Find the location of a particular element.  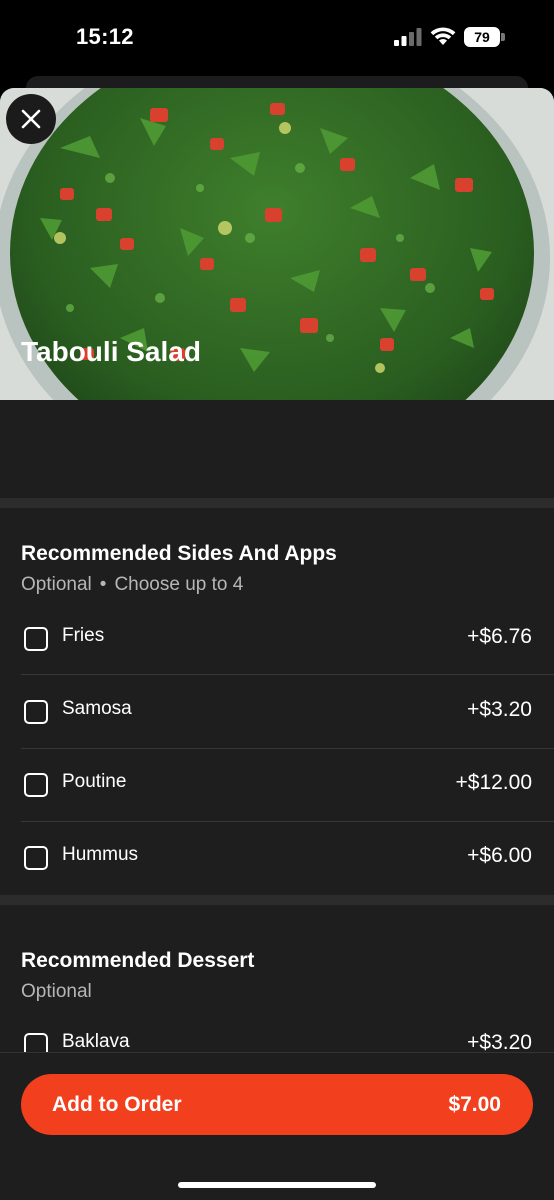

group-subtitle-sides: Optional • Choose up to 4 is located at coordinates (132, 584).